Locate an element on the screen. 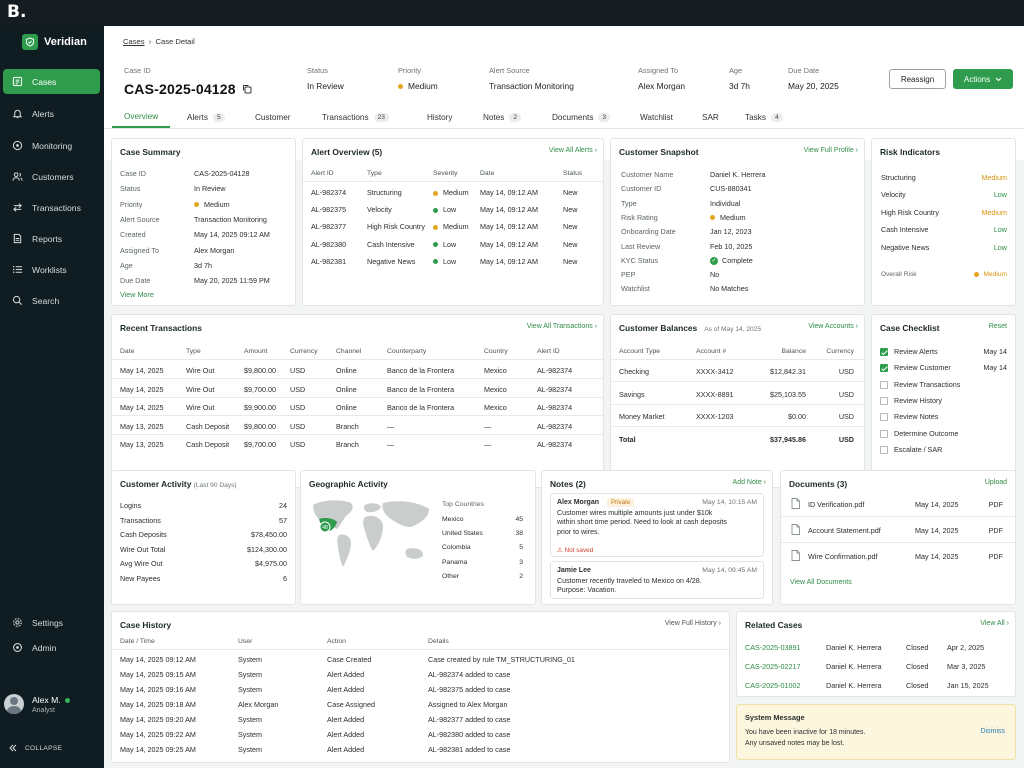 The height and width of the screenshot is (768, 1024). view-full-profile-link: View Full Profile › is located at coordinates (831, 150).